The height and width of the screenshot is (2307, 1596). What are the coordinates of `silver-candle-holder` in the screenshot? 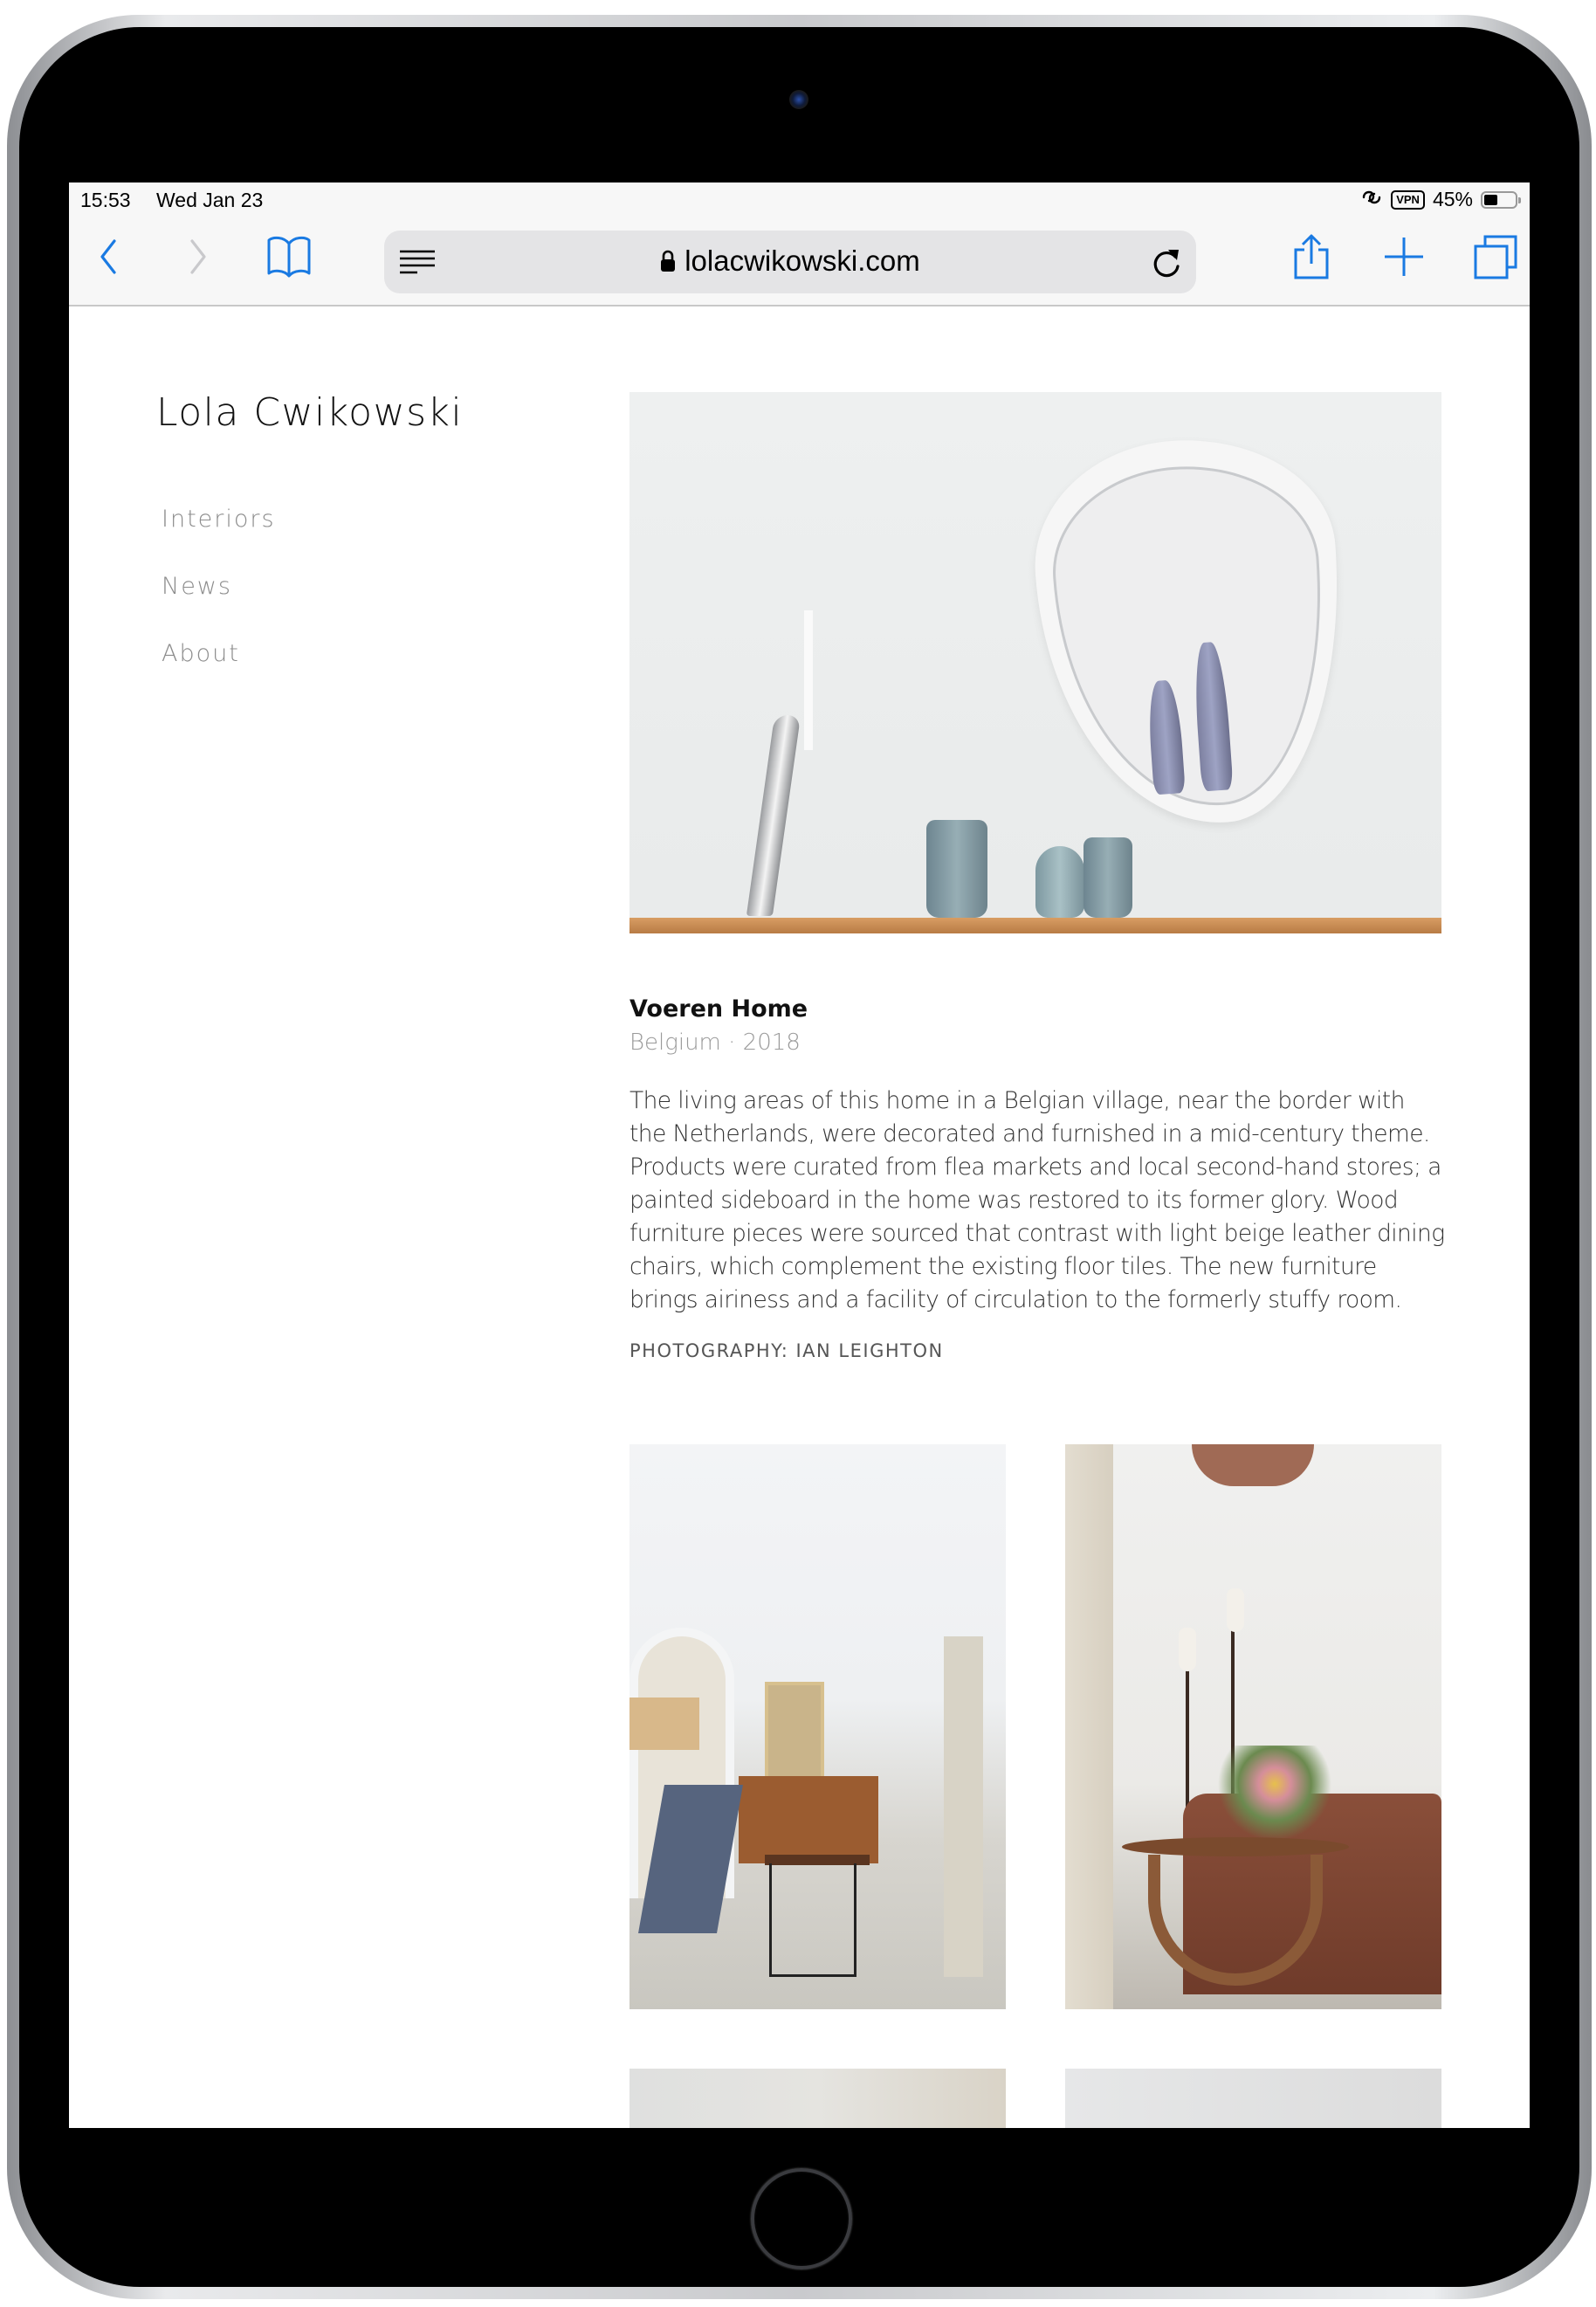 It's located at (774, 815).